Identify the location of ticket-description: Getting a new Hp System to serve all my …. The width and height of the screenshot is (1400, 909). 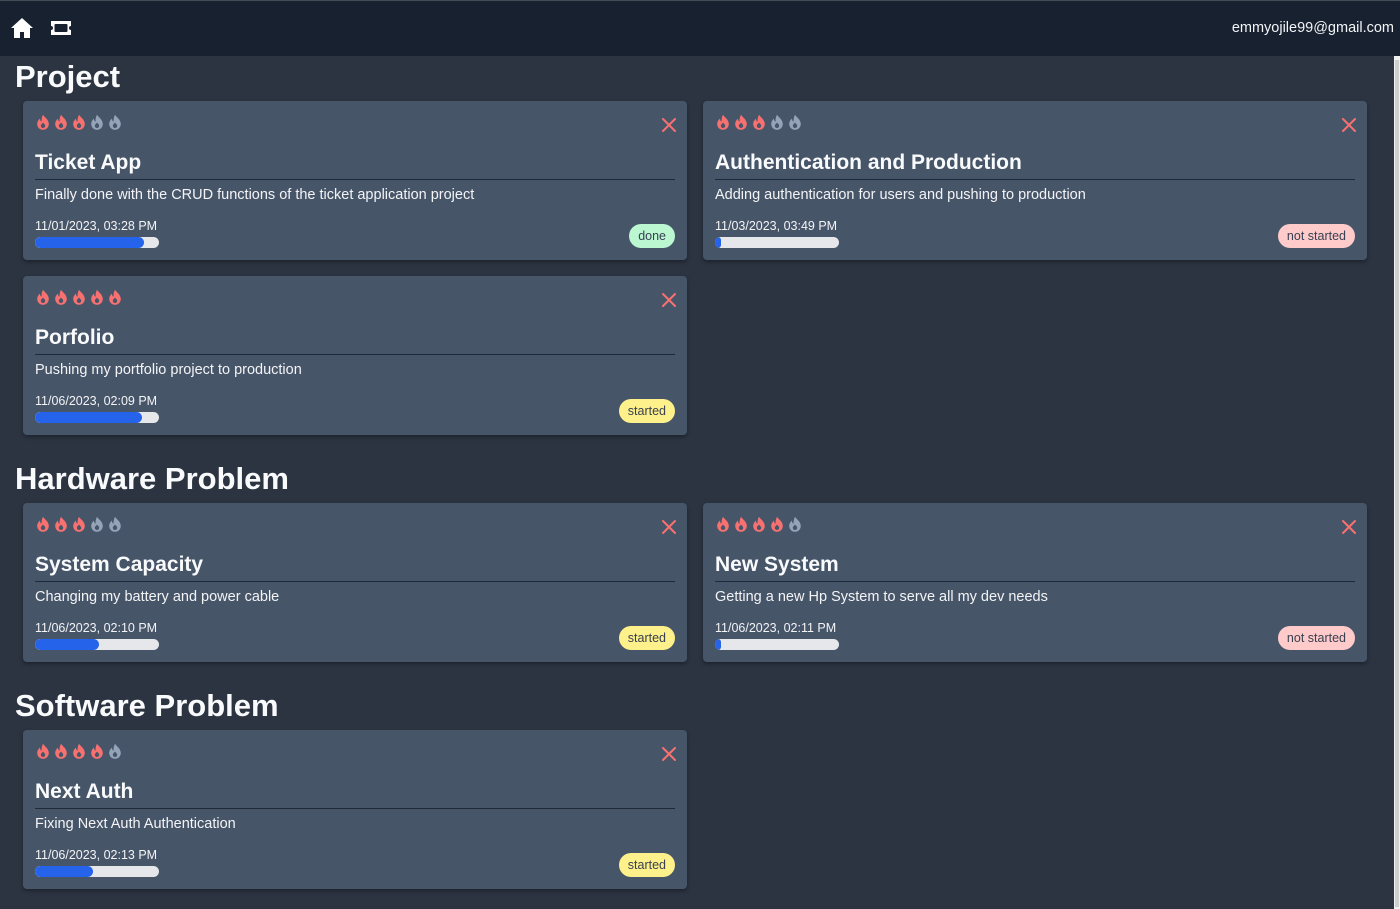
(881, 597).